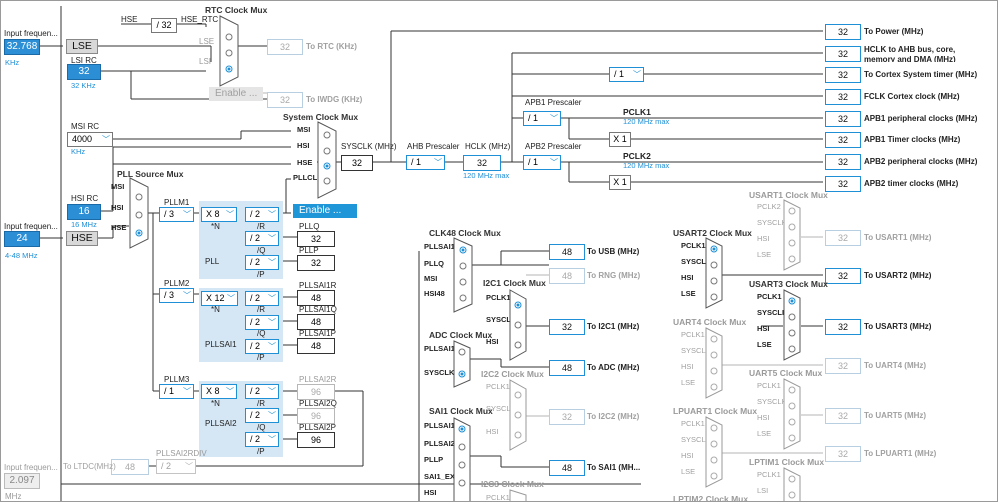  I want to click on pllsai1q-dropdown: / 2 ﹀, so click(262, 322).